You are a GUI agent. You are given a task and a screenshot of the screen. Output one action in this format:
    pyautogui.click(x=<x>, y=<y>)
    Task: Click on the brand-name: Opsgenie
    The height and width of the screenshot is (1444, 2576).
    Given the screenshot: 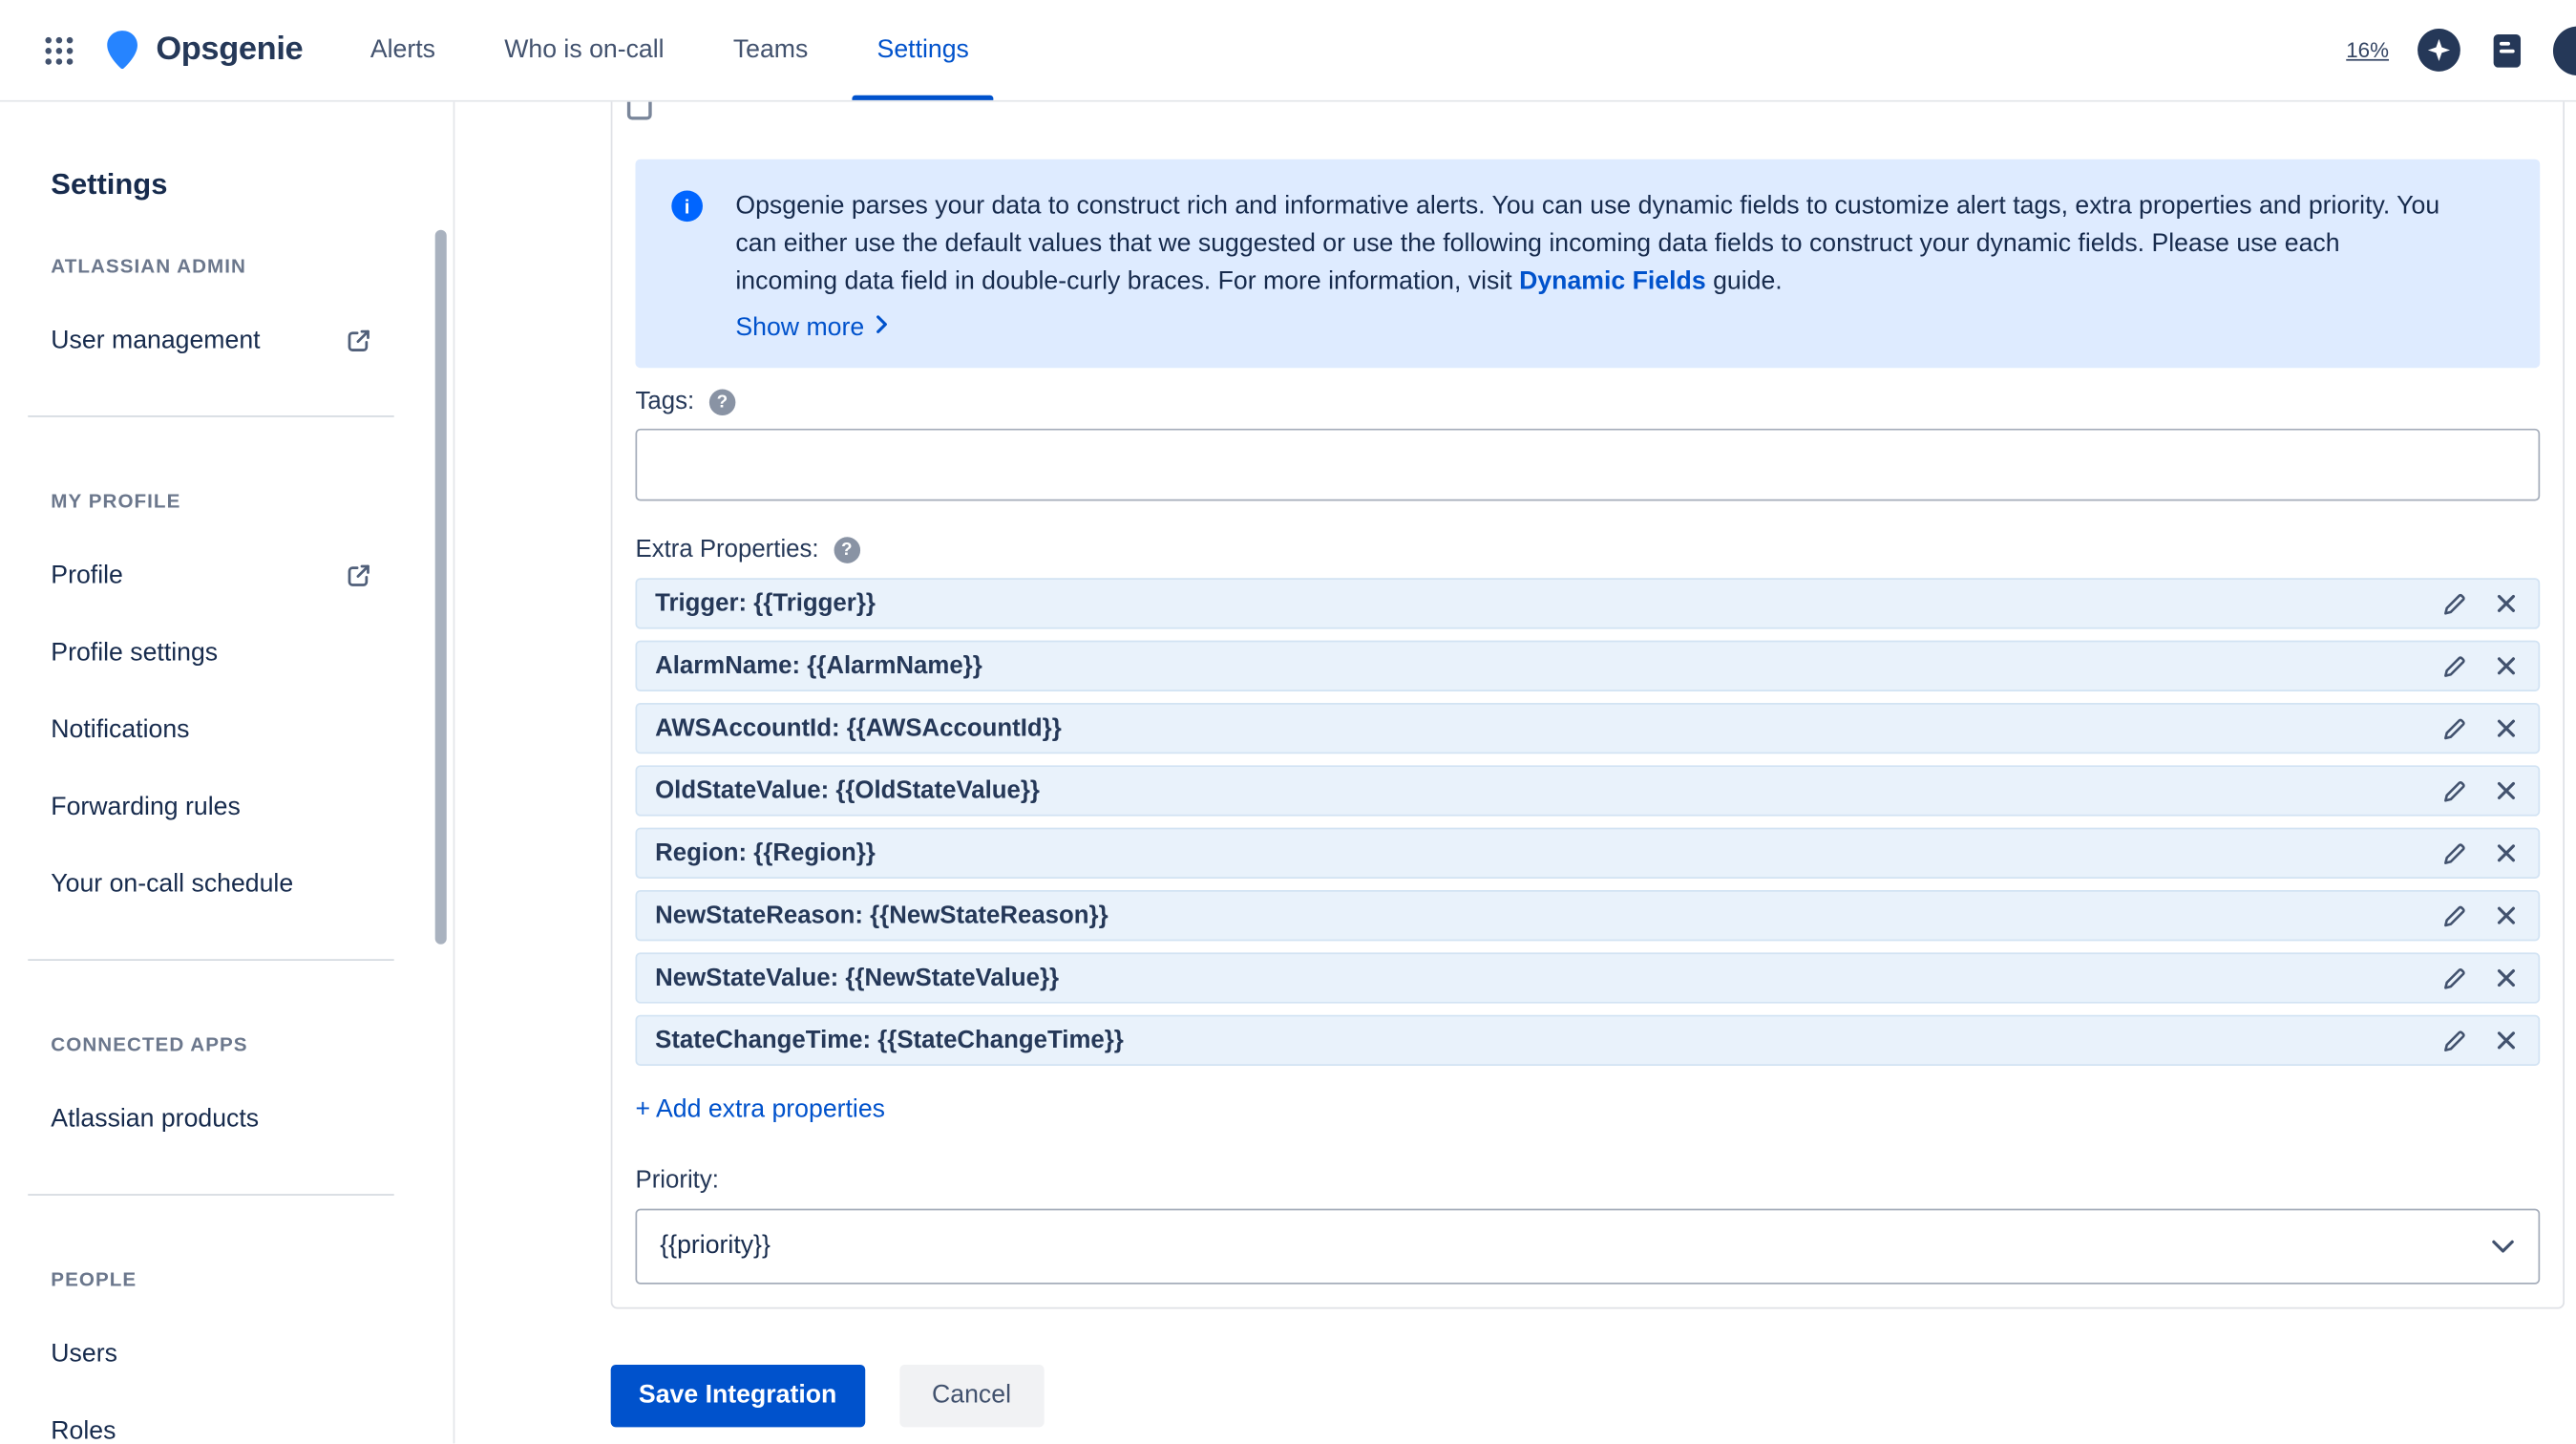 What is the action you would take?
    pyautogui.click(x=230, y=49)
    